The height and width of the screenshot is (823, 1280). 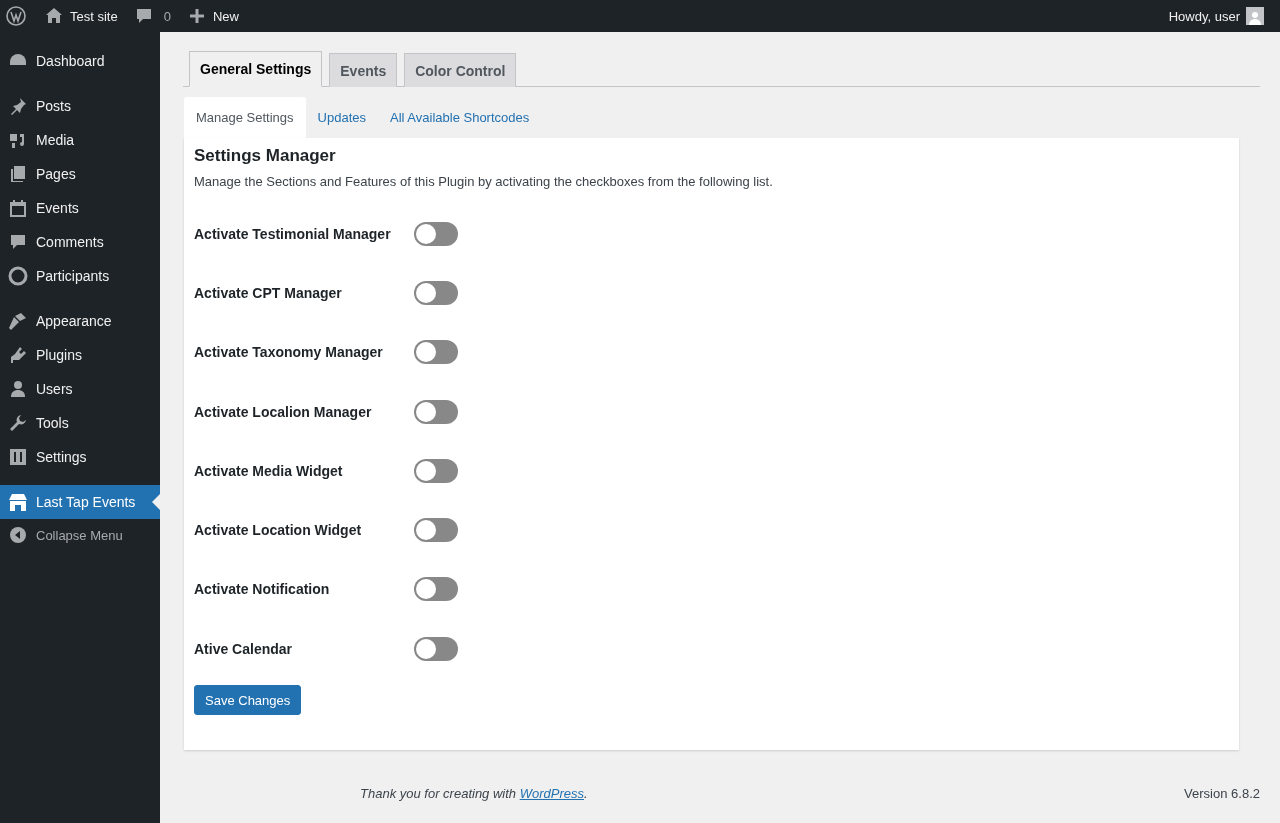 What do you see at coordinates (212, 16) in the screenshot?
I see `new-link: New` at bounding box center [212, 16].